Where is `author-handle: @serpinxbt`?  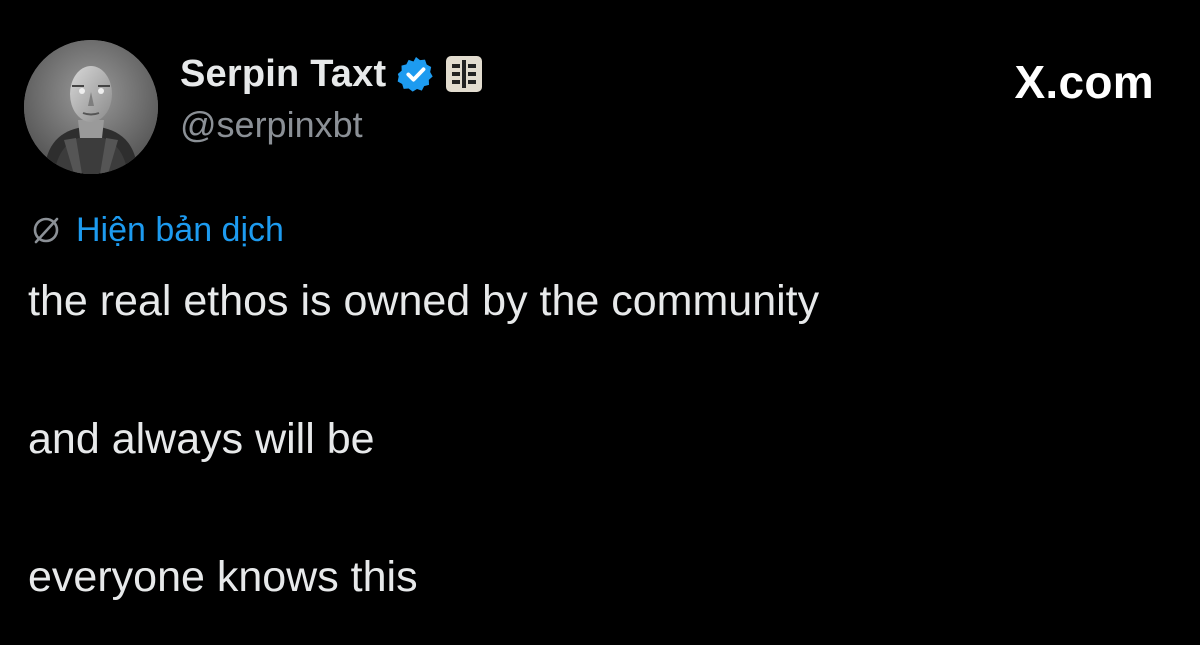
author-handle: @serpinxbt is located at coordinates (332, 125).